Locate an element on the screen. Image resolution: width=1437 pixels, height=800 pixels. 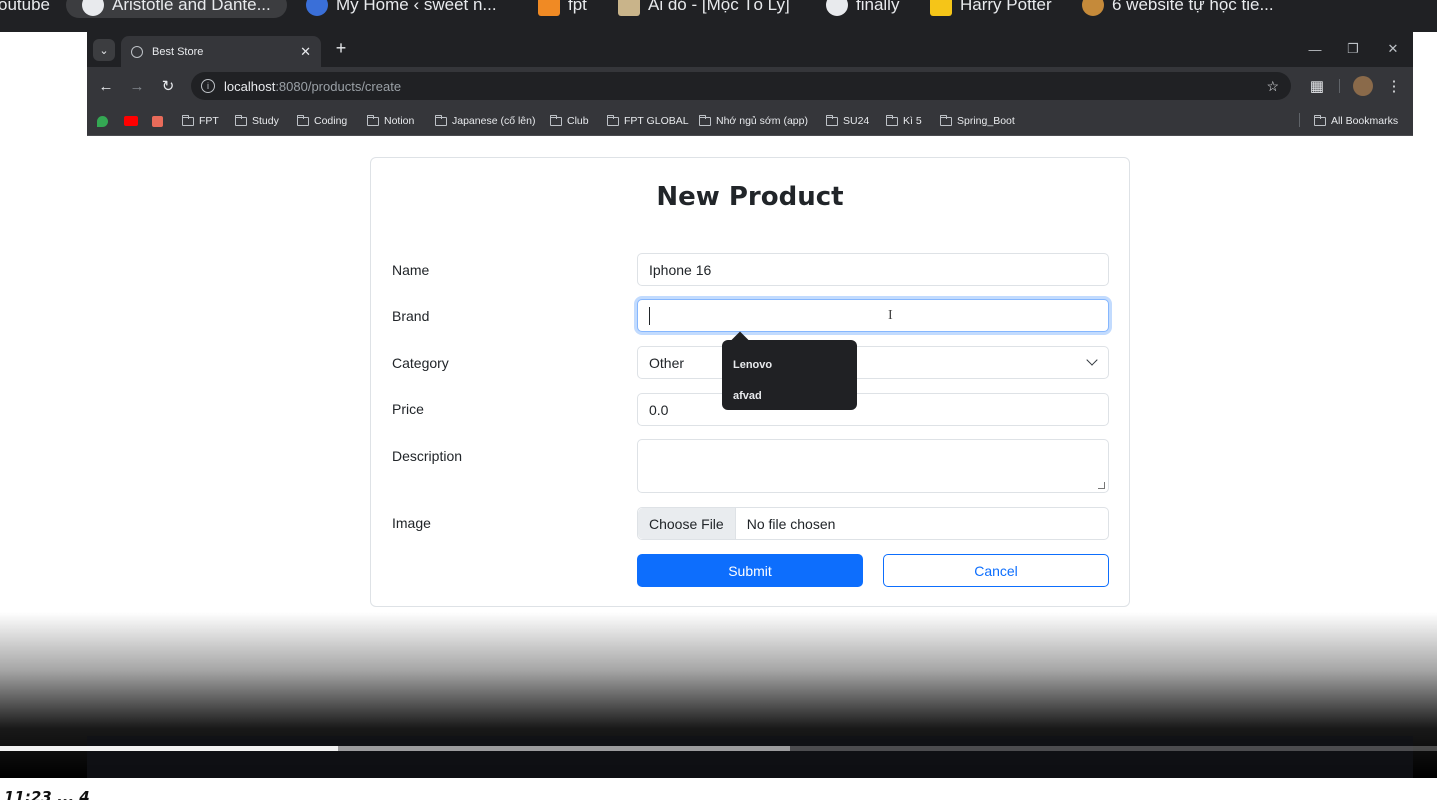
forward-button: → is located at coordinates (137, 86).